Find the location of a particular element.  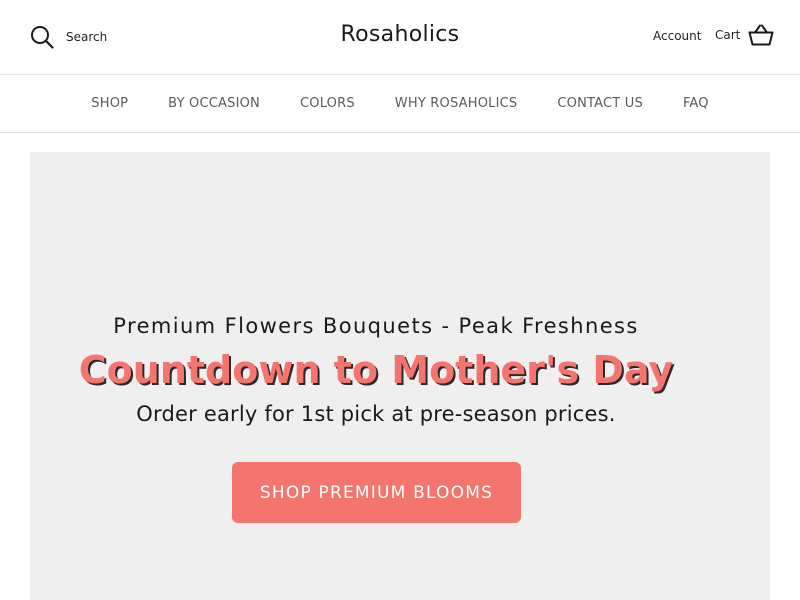

nav-item-why-rosaholics: WHY ROSAHOLICS is located at coordinates (456, 103).